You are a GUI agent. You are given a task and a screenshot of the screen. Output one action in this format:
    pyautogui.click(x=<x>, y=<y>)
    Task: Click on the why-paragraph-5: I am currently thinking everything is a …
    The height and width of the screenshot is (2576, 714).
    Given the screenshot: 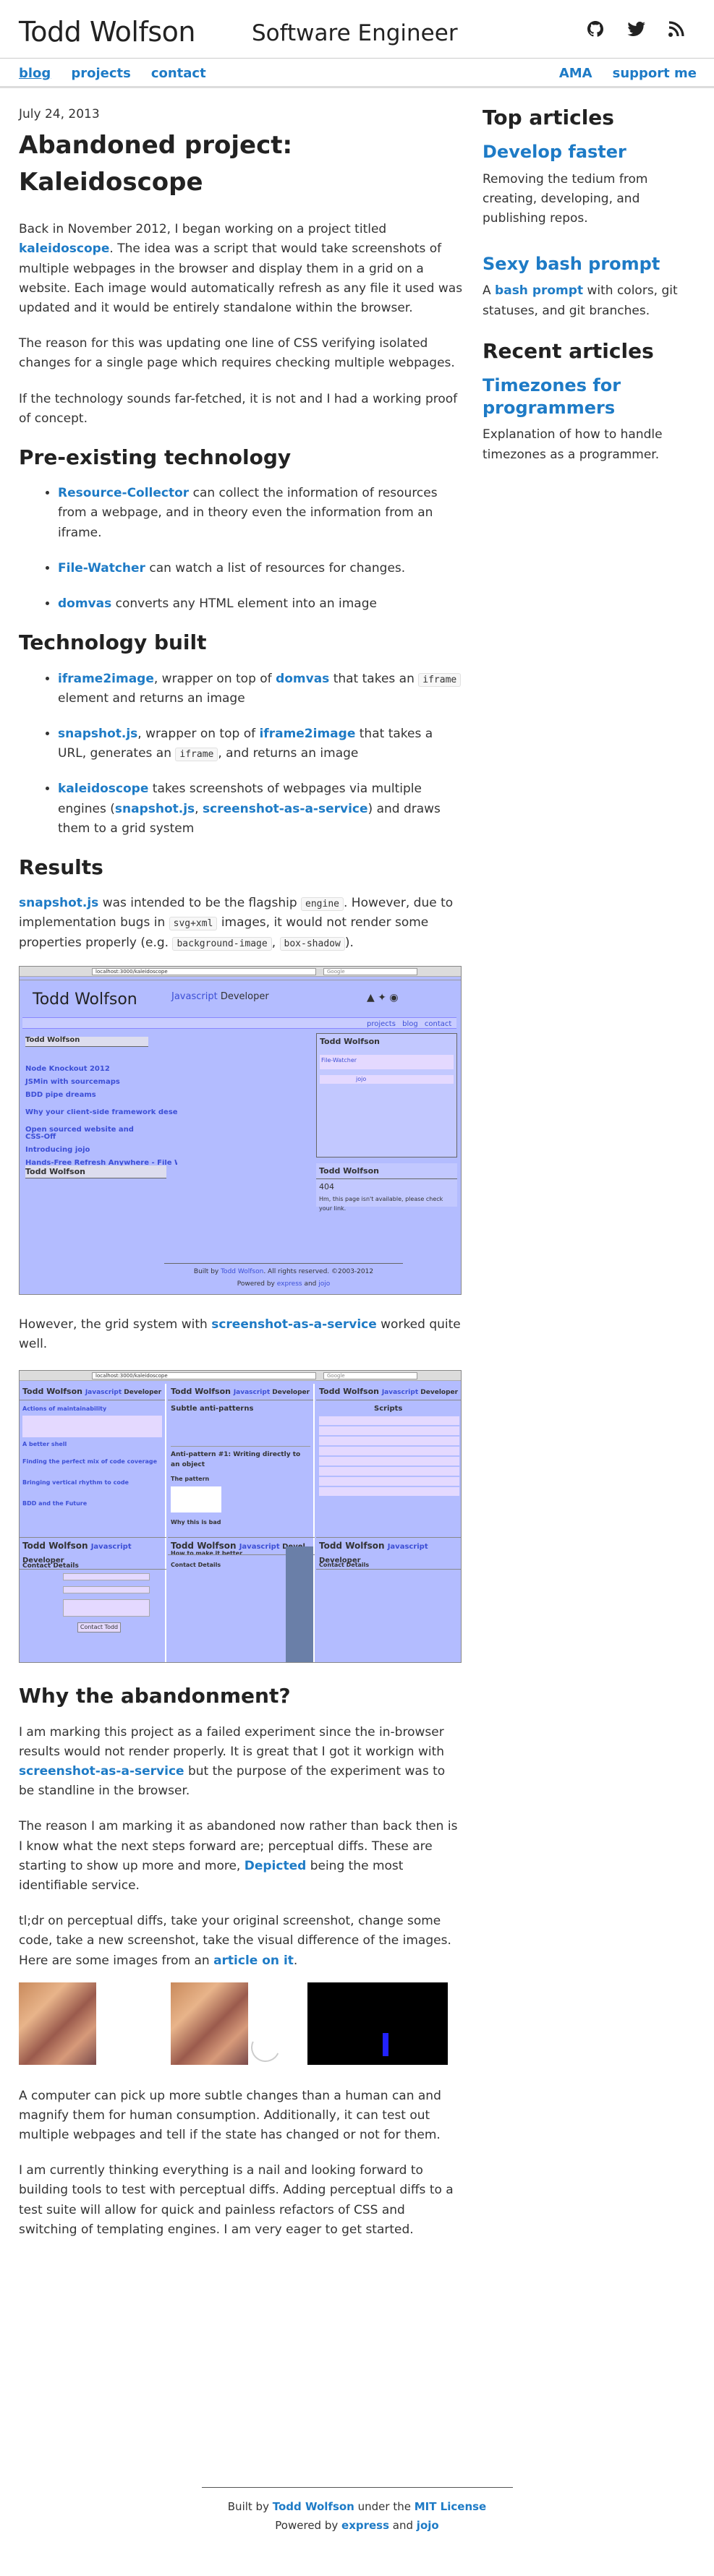 What is the action you would take?
    pyautogui.click(x=237, y=2200)
    